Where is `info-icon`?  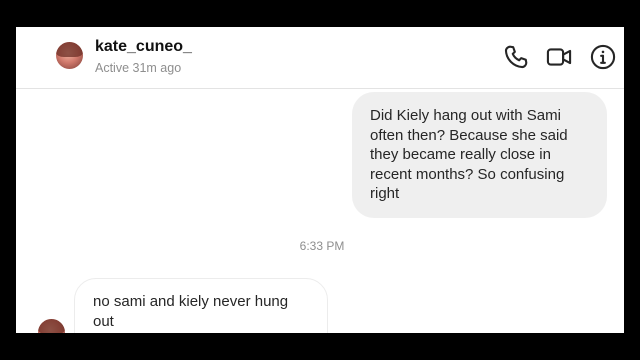 info-icon is located at coordinates (603, 57).